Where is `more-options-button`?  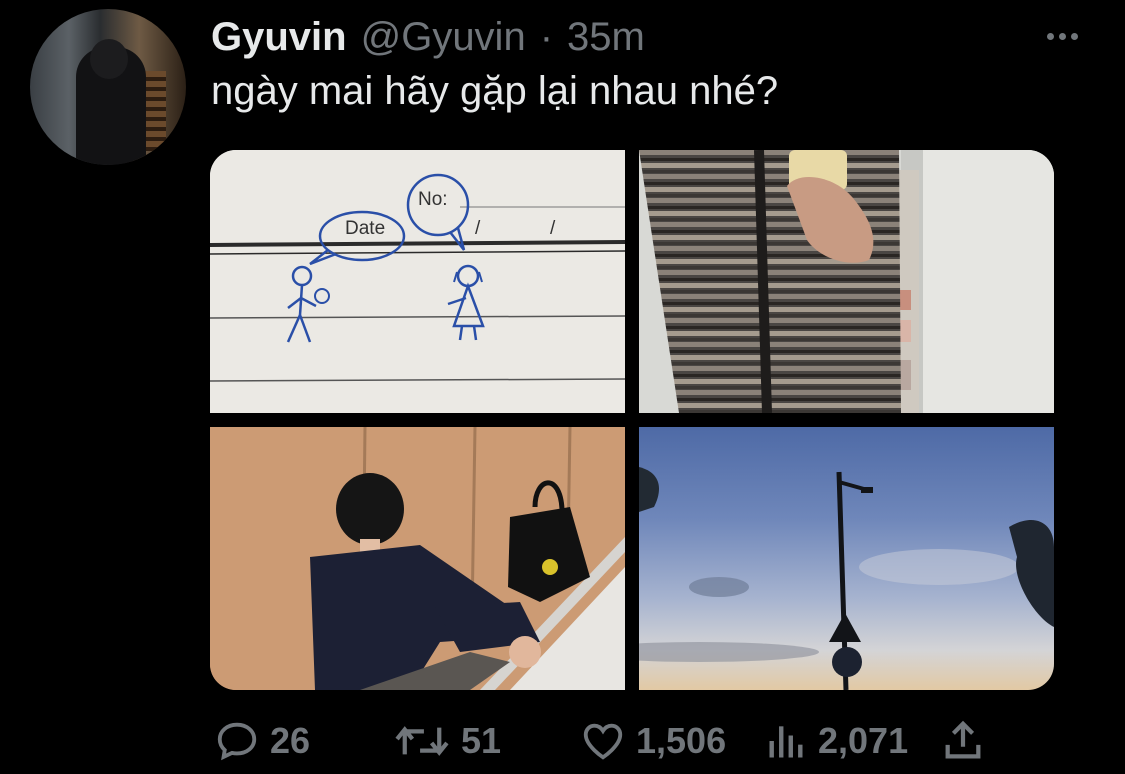 more-options-button is located at coordinates (1062, 36).